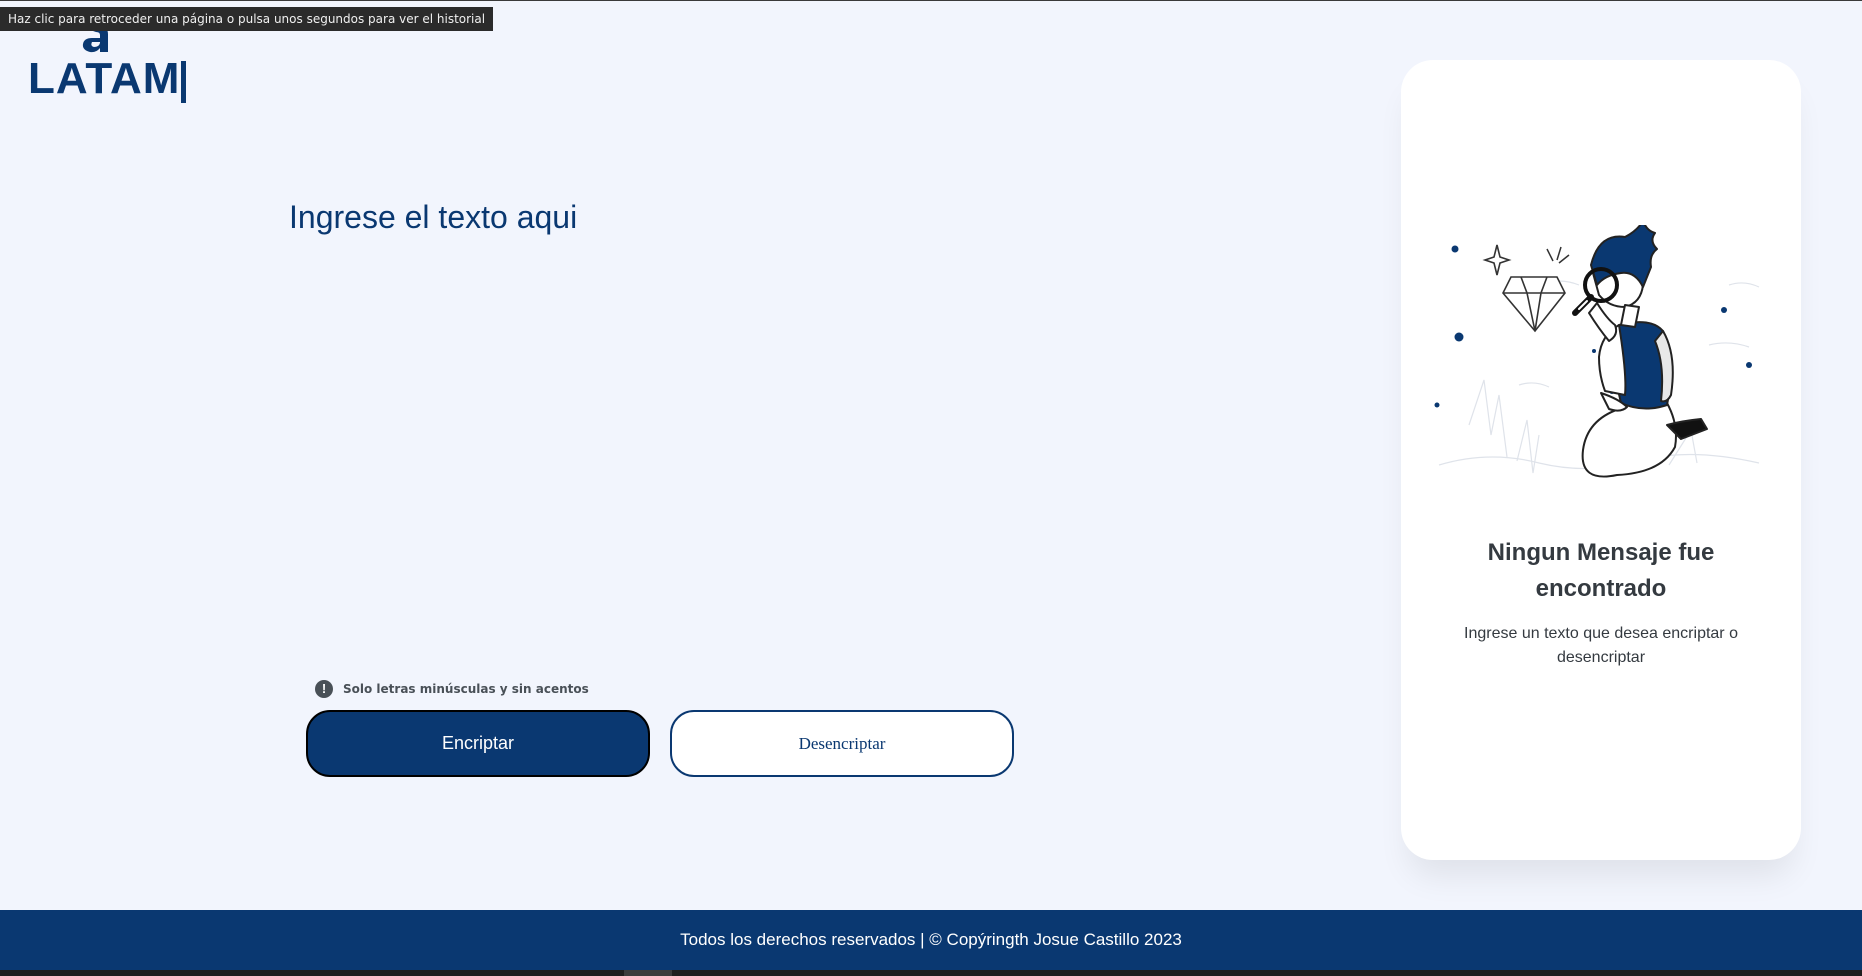  I want to click on input-hint: ! Solo letras minúsculas y sin acentos, so click(452, 689).